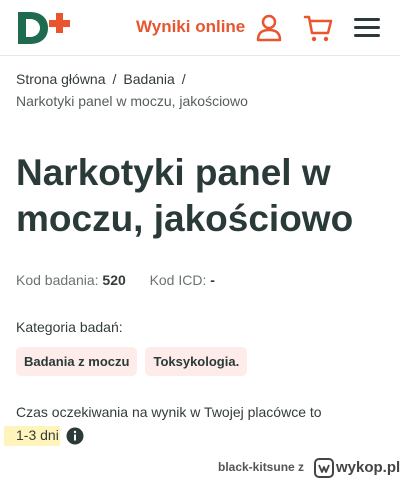 This screenshot has height=481, width=400. Describe the element at coordinates (37, 435) in the screenshot. I see `wait-time-value: 1-3 dni` at that location.